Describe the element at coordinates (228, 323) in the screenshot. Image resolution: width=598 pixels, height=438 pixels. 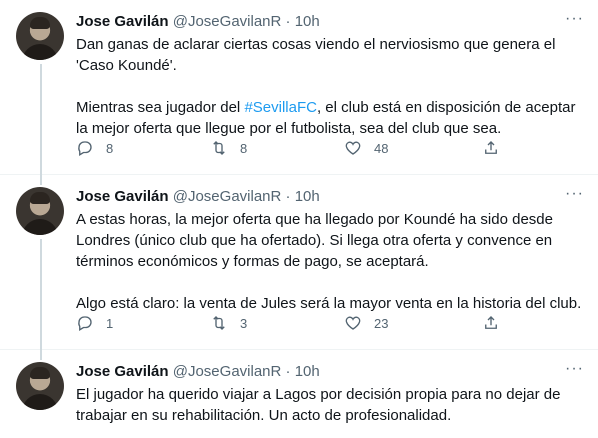
I see `retweet-button: 3` at that location.